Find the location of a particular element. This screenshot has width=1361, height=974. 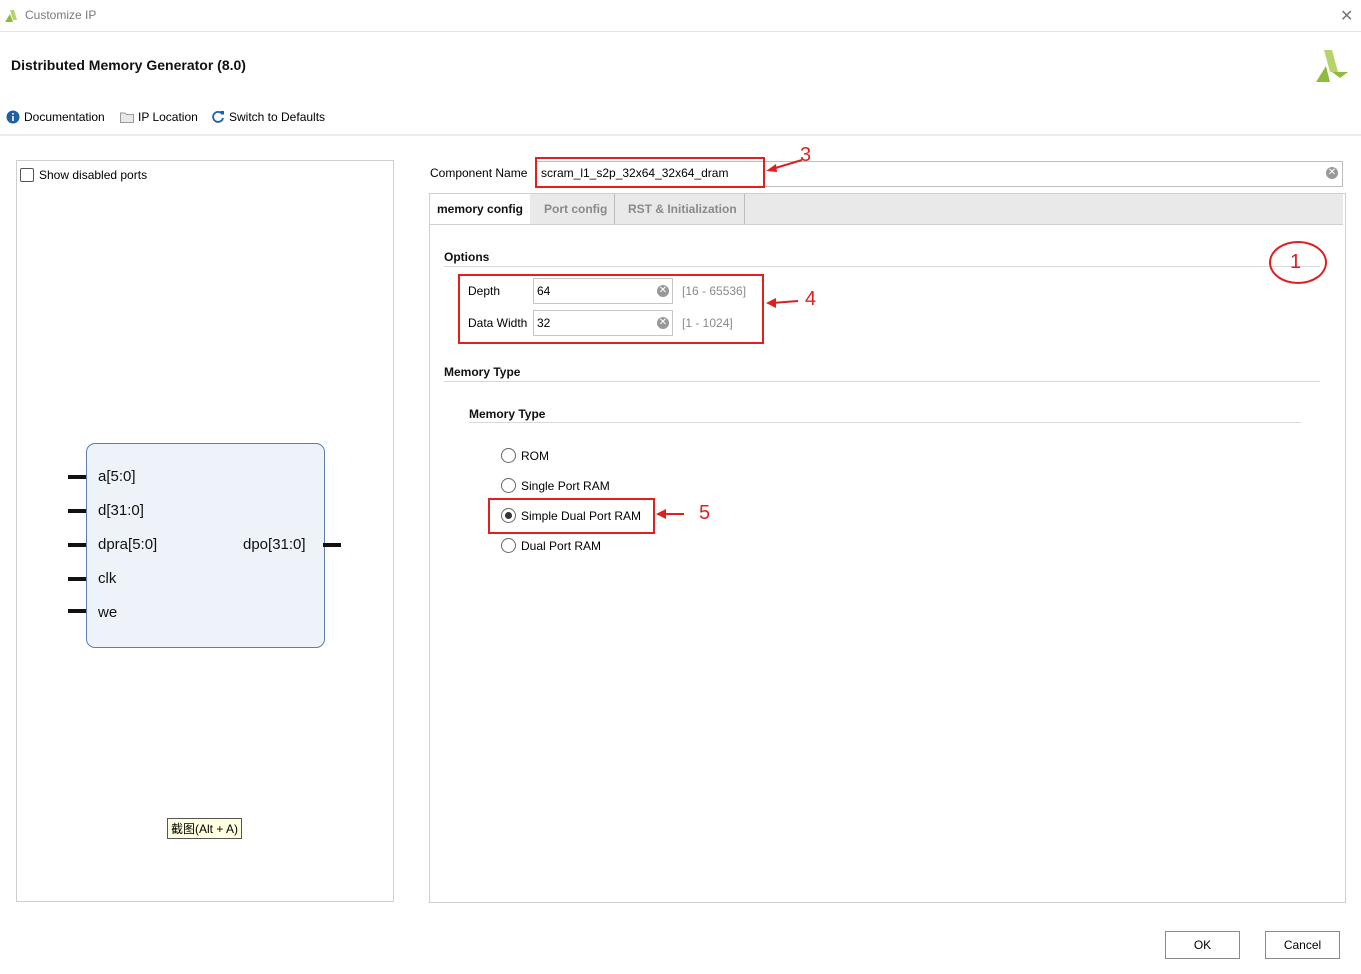

tab-rst-initialization: RST & Initialization is located at coordinates (683, 209).